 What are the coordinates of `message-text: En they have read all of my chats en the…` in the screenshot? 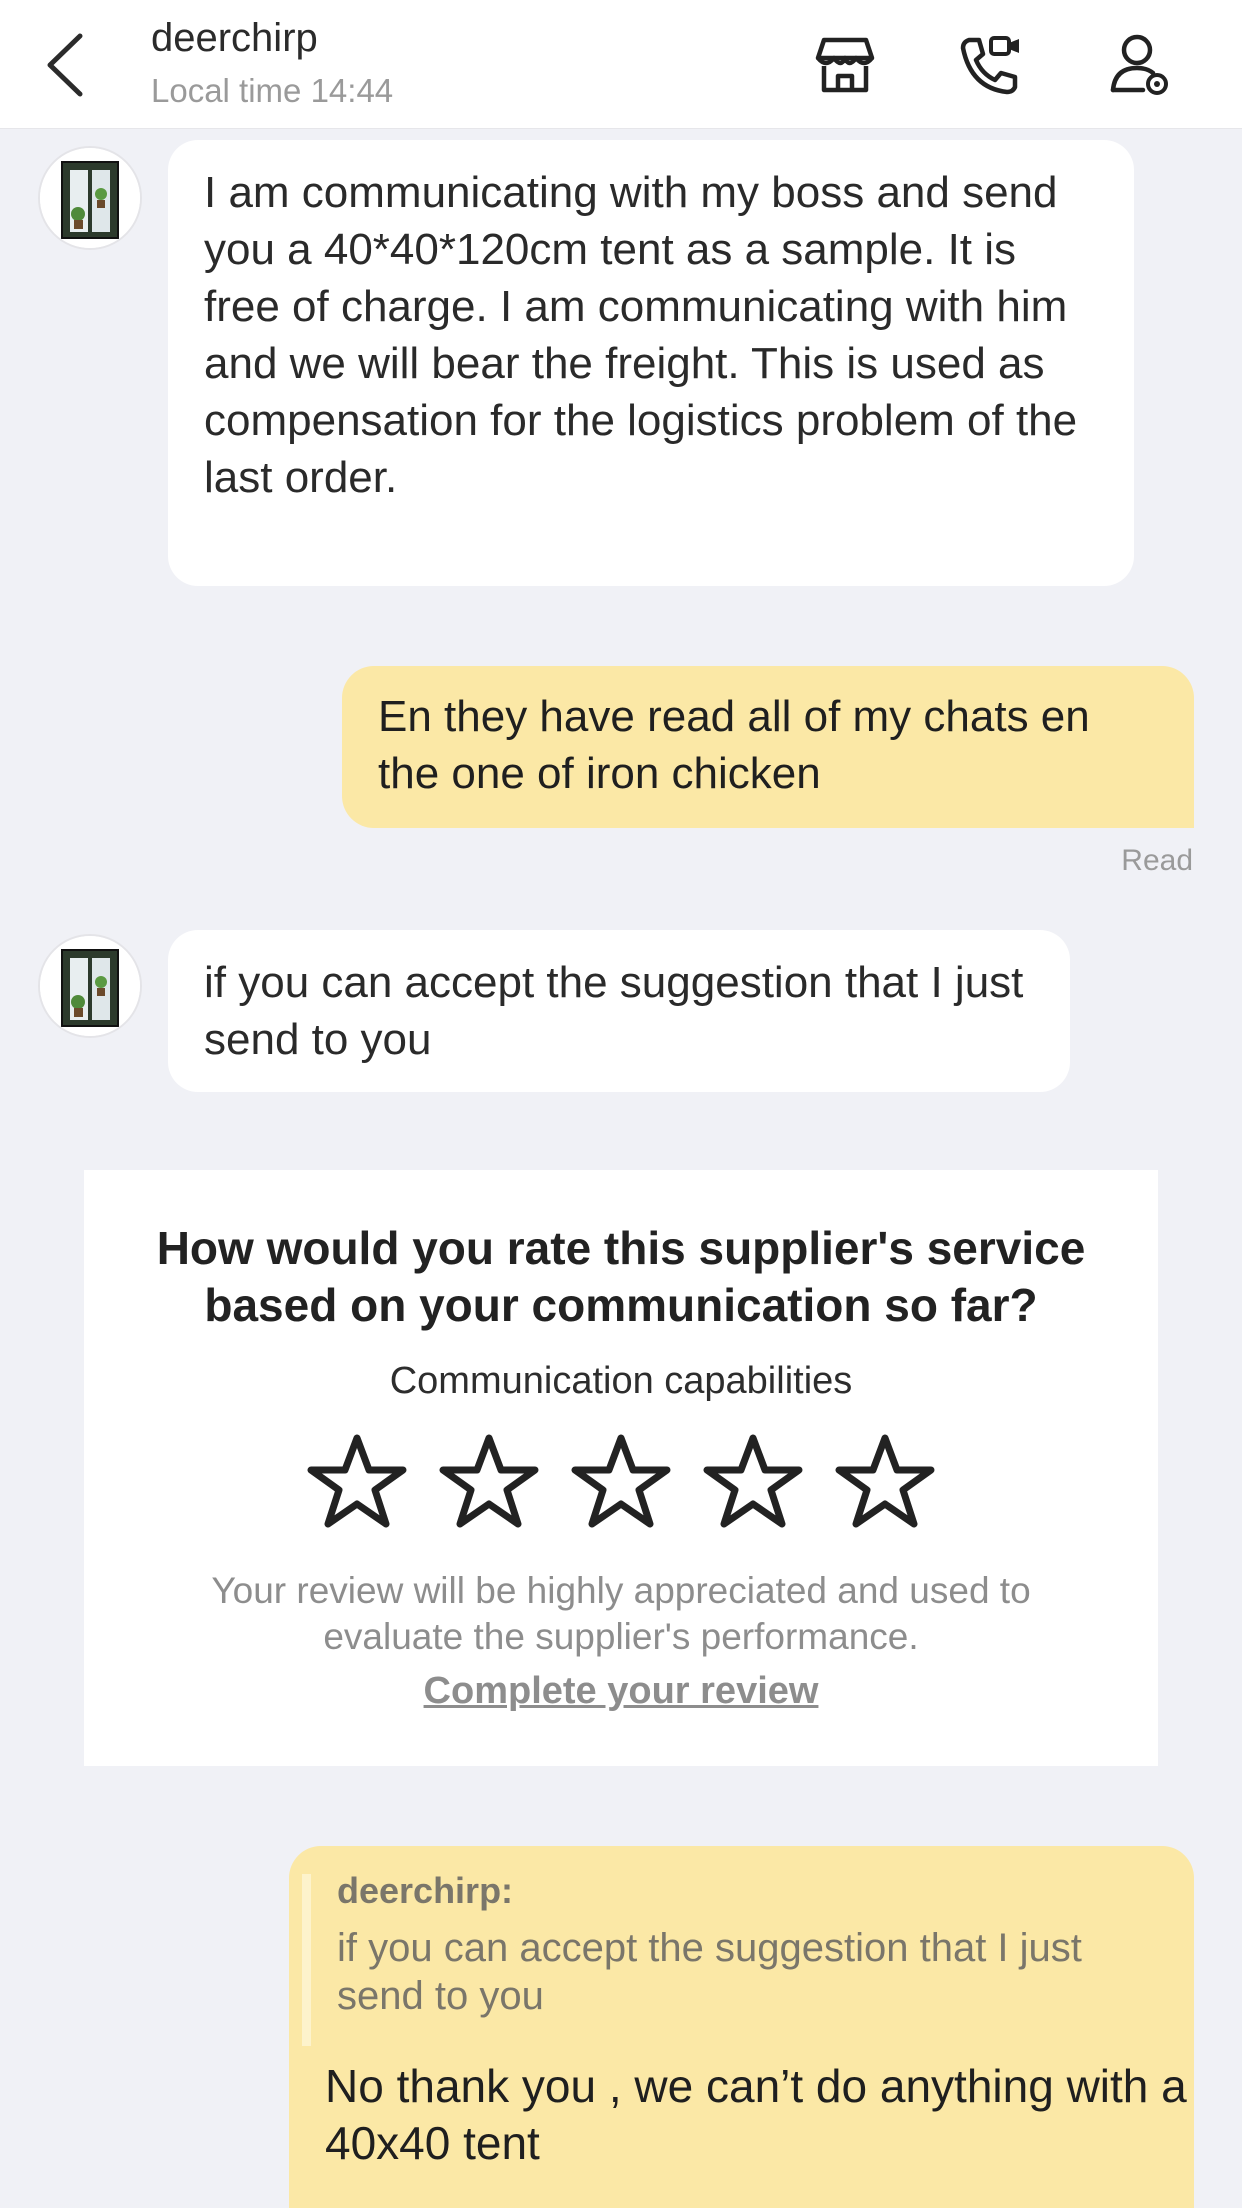 It's located at (734, 745).